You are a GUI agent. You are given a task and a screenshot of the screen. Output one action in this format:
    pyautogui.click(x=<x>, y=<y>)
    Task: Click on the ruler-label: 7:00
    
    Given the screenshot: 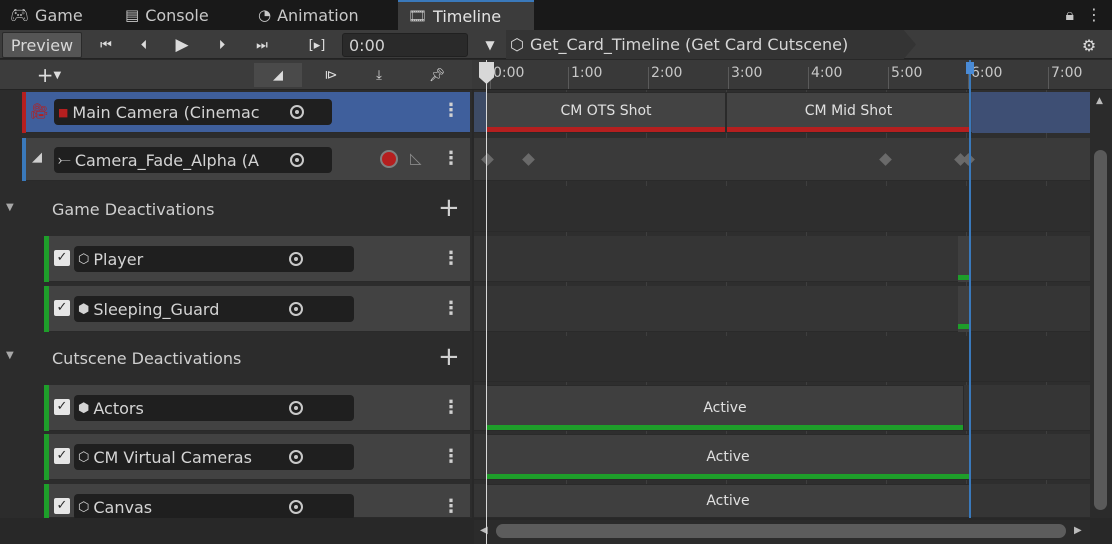 What is the action you would take?
    pyautogui.click(x=1067, y=73)
    